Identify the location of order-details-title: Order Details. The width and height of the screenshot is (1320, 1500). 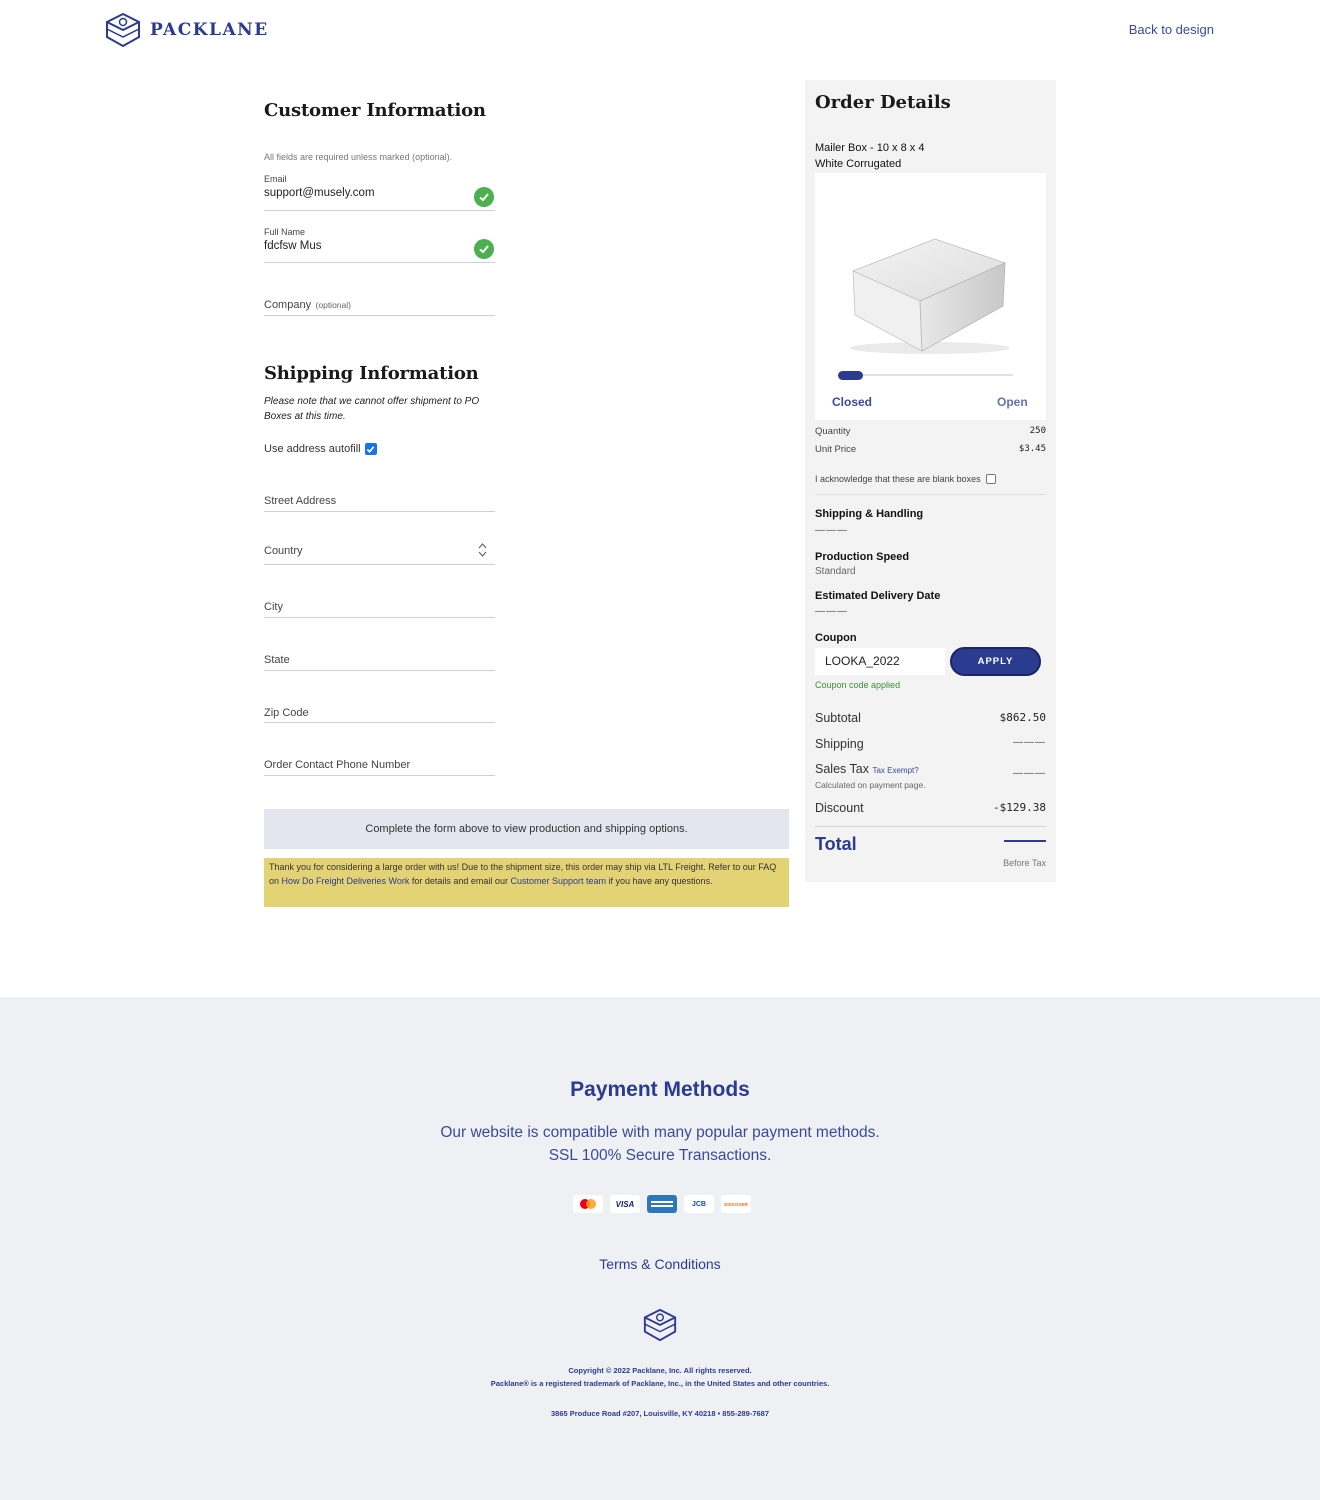
(883, 102).